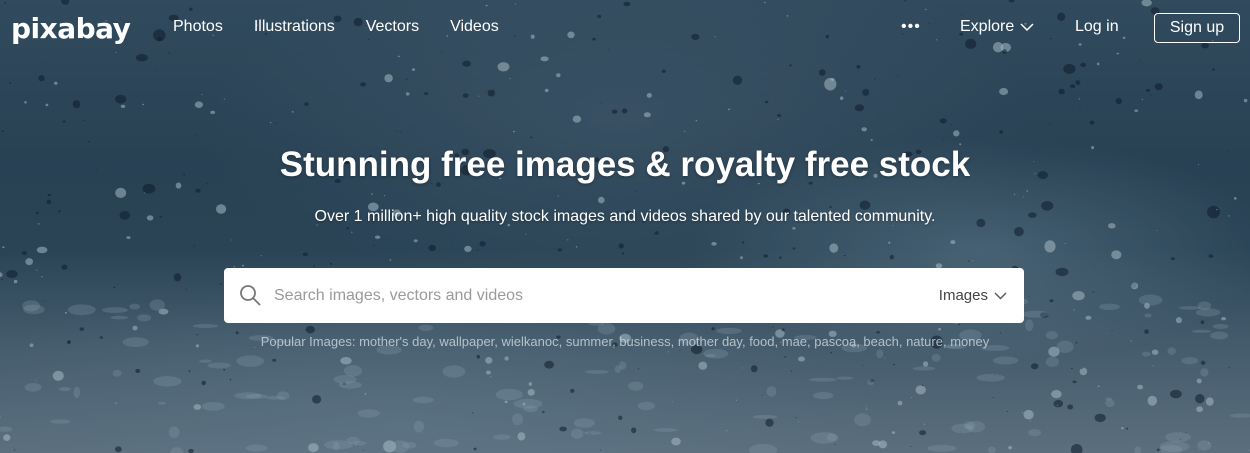 The height and width of the screenshot is (453, 1250). What do you see at coordinates (530, 341) in the screenshot?
I see `popular-term: wielkanoc` at bounding box center [530, 341].